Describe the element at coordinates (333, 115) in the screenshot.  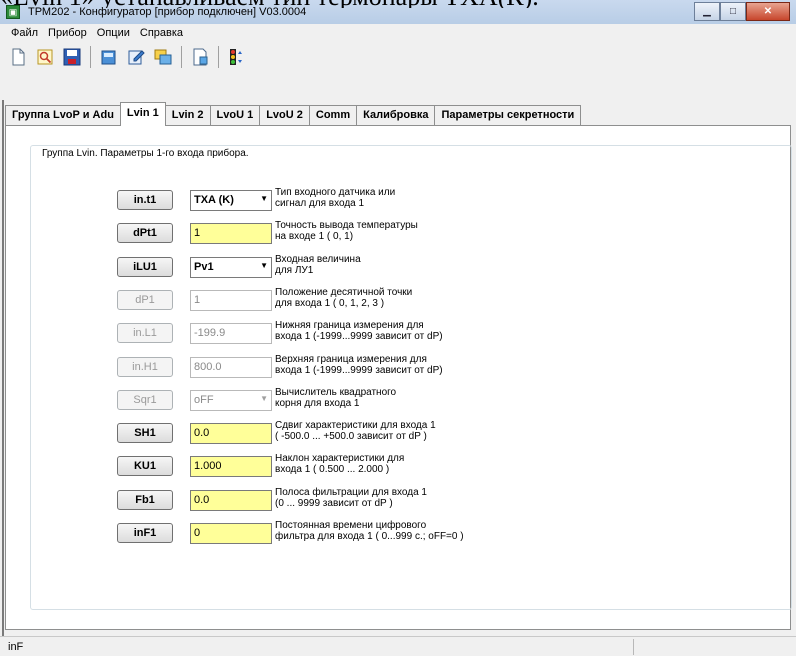
I see `tab-comm: Comm` at that location.